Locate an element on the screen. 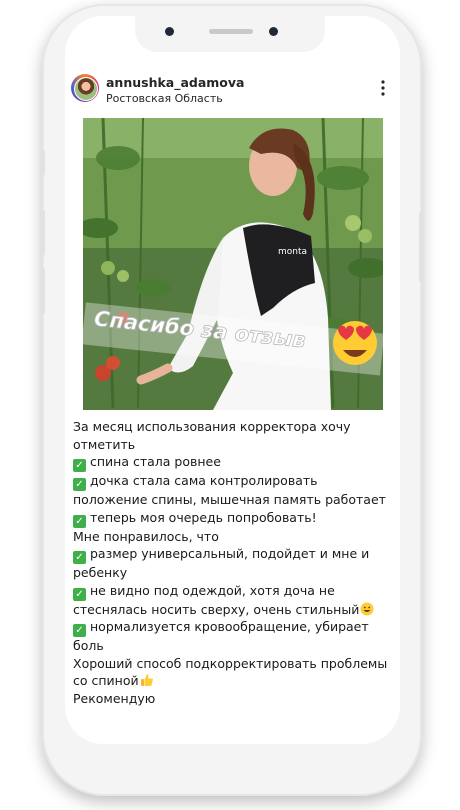 The height and width of the screenshot is (810, 460). earpiece-speaker is located at coordinates (231, 31).